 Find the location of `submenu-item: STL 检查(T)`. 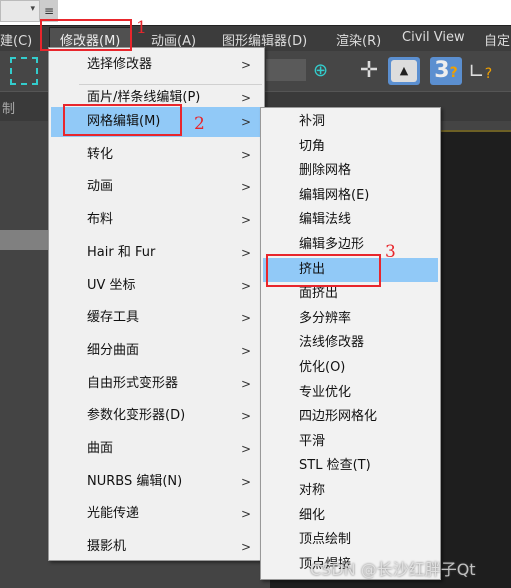

submenu-item: STL 检查(T) is located at coordinates (350, 466).